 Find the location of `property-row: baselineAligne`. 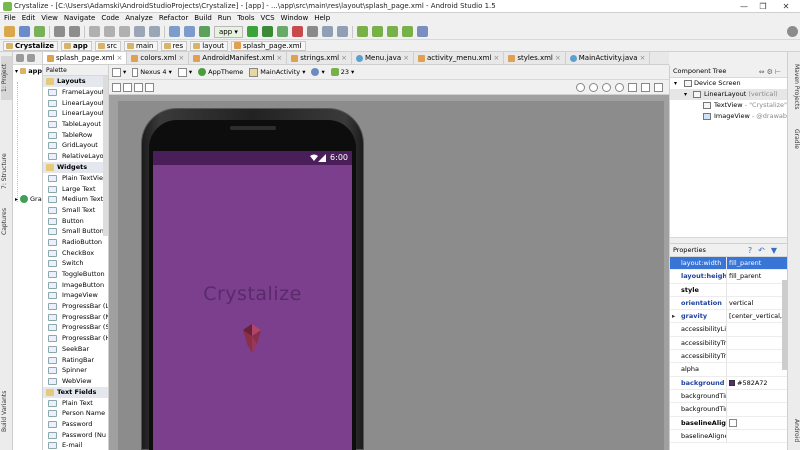

property-row: baselineAligne is located at coordinates (728, 423).